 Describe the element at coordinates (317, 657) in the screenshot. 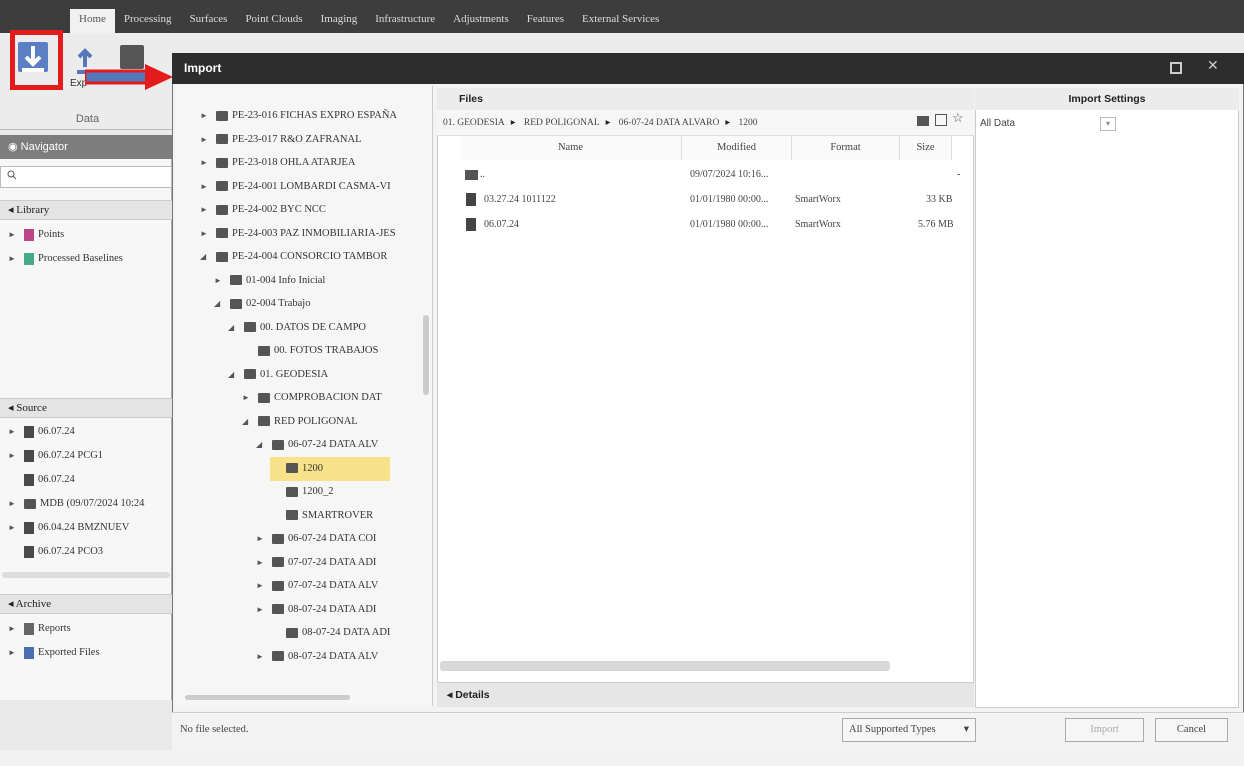

I see `tree-item: ► 08-07-24 DATA ALV` at that location.